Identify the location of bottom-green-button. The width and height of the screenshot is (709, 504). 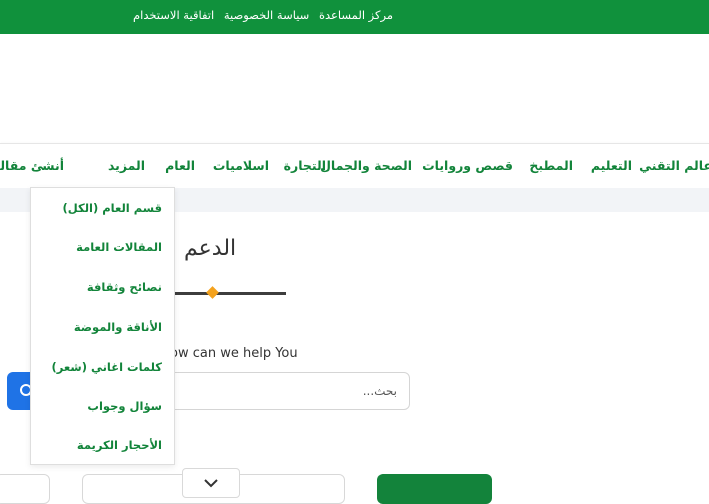
(434, 489).